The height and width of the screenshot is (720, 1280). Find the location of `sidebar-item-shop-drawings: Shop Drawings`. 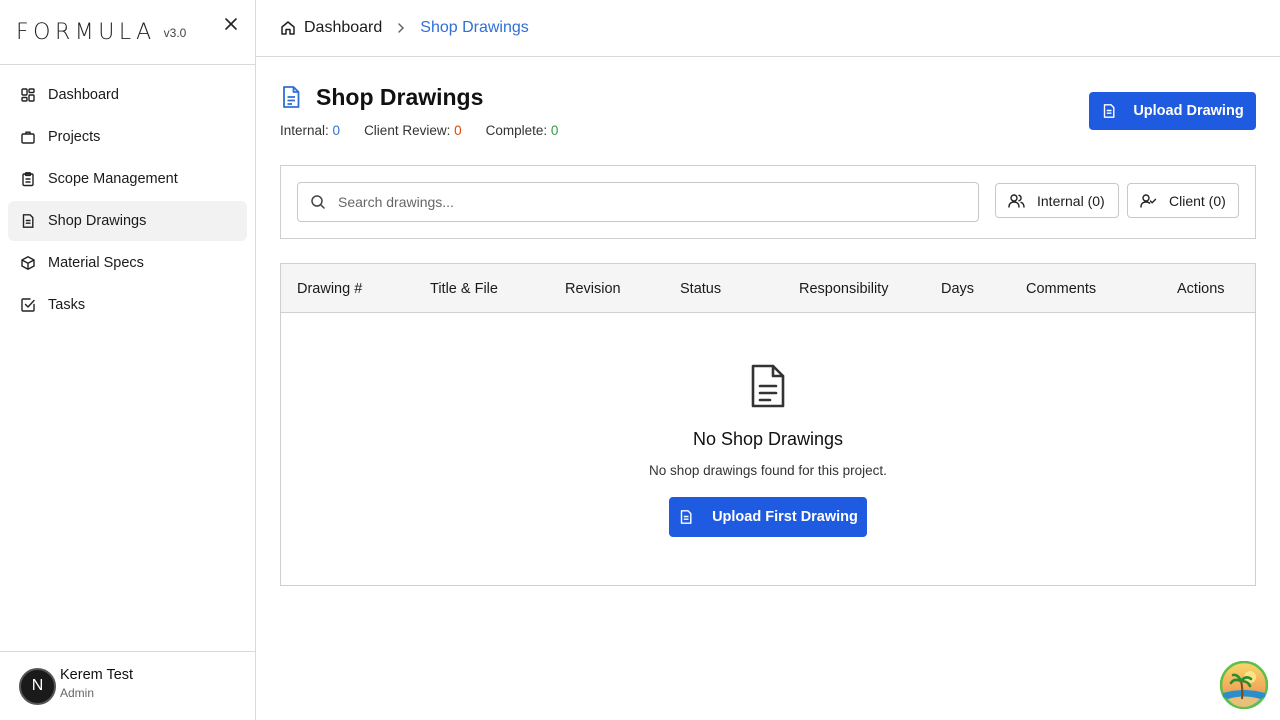

sidebar-item-shop-drawings: Shop Drawings is located at coordinates (127, 221).